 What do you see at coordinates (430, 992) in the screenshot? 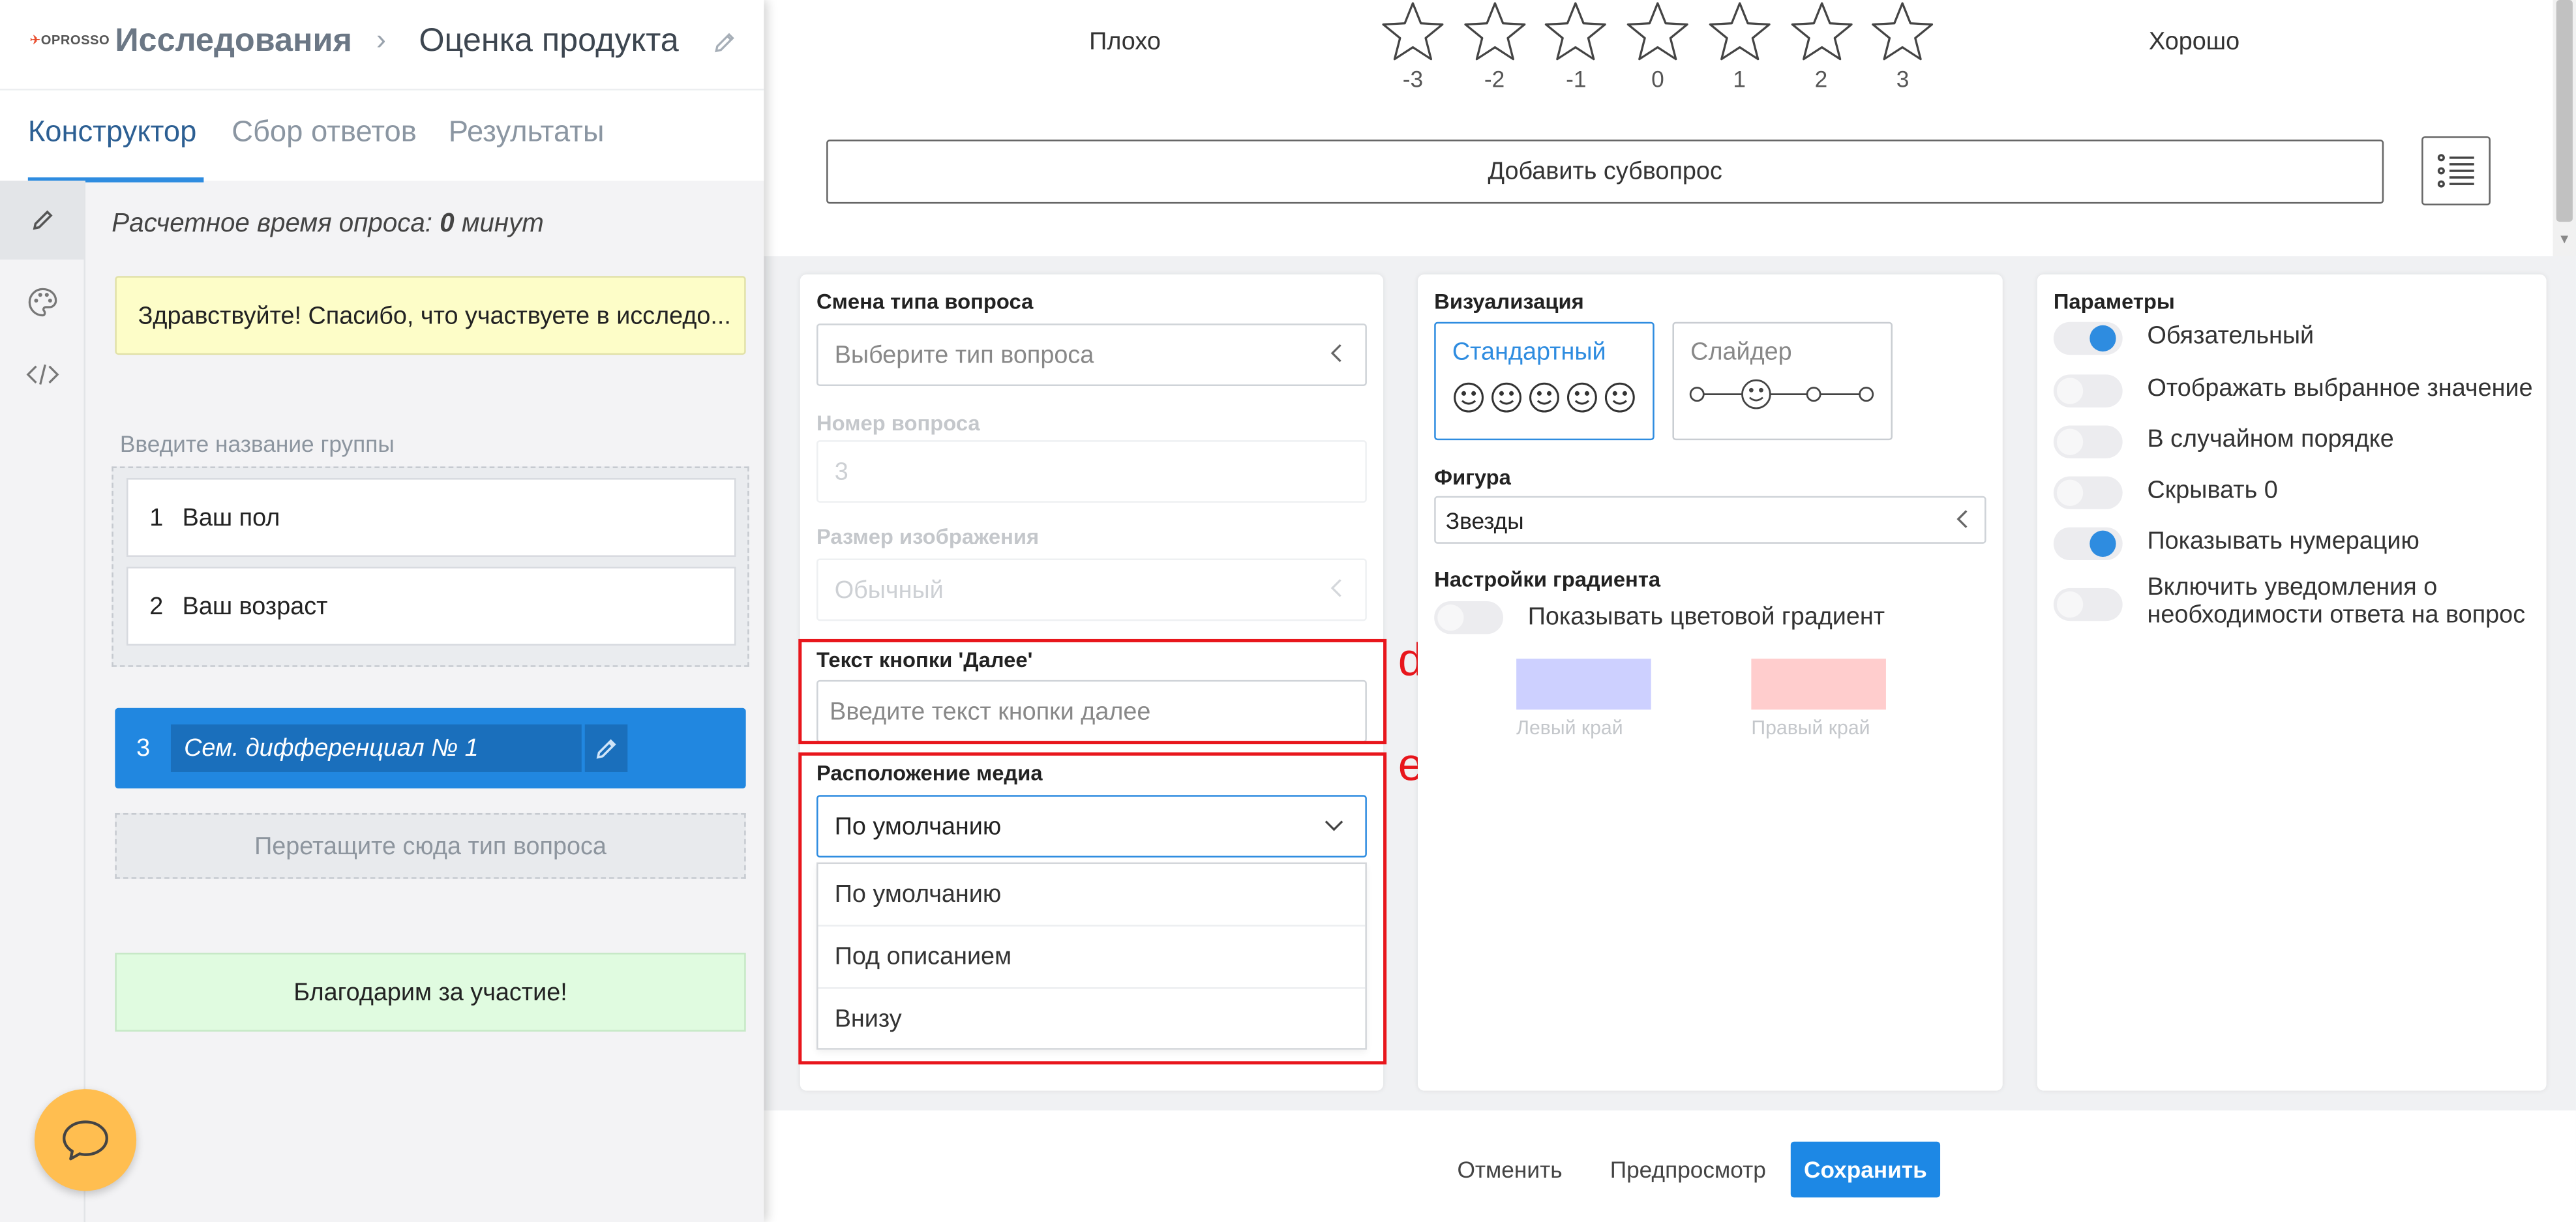
I see `thanks-block: Благодарим за участие!` at bounding box center [430, 992].